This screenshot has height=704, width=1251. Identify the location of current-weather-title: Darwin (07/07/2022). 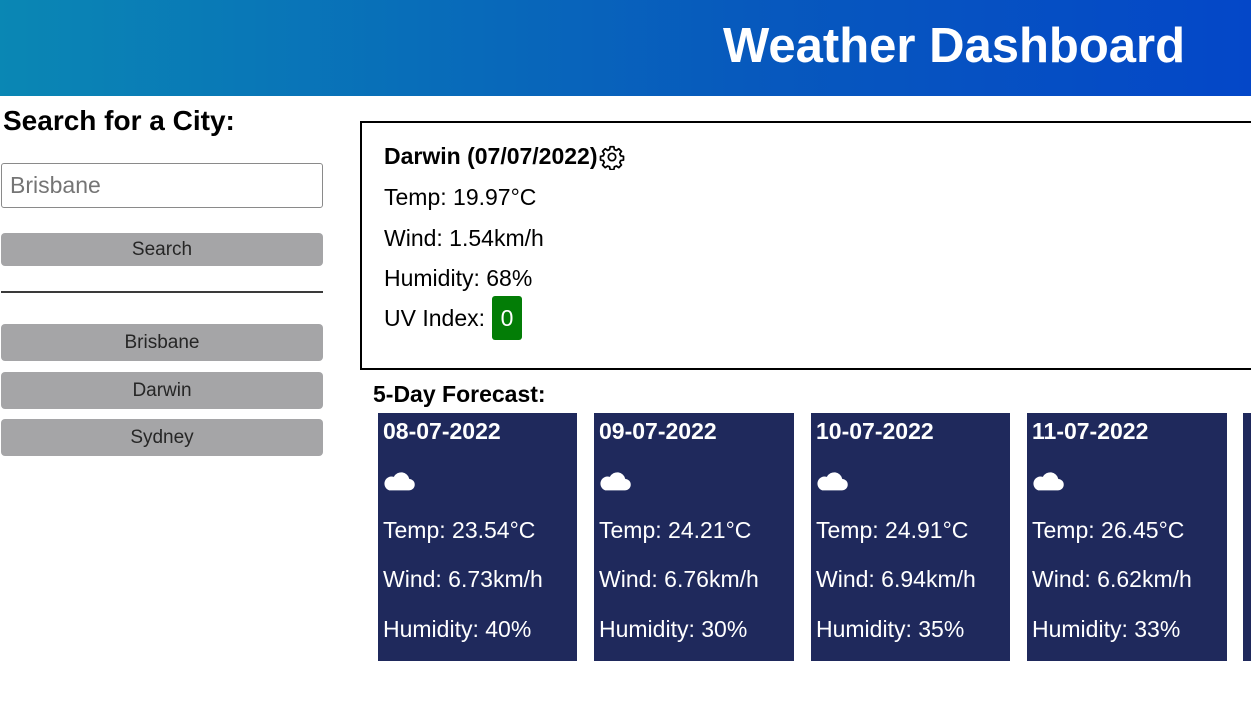
(504, 156).